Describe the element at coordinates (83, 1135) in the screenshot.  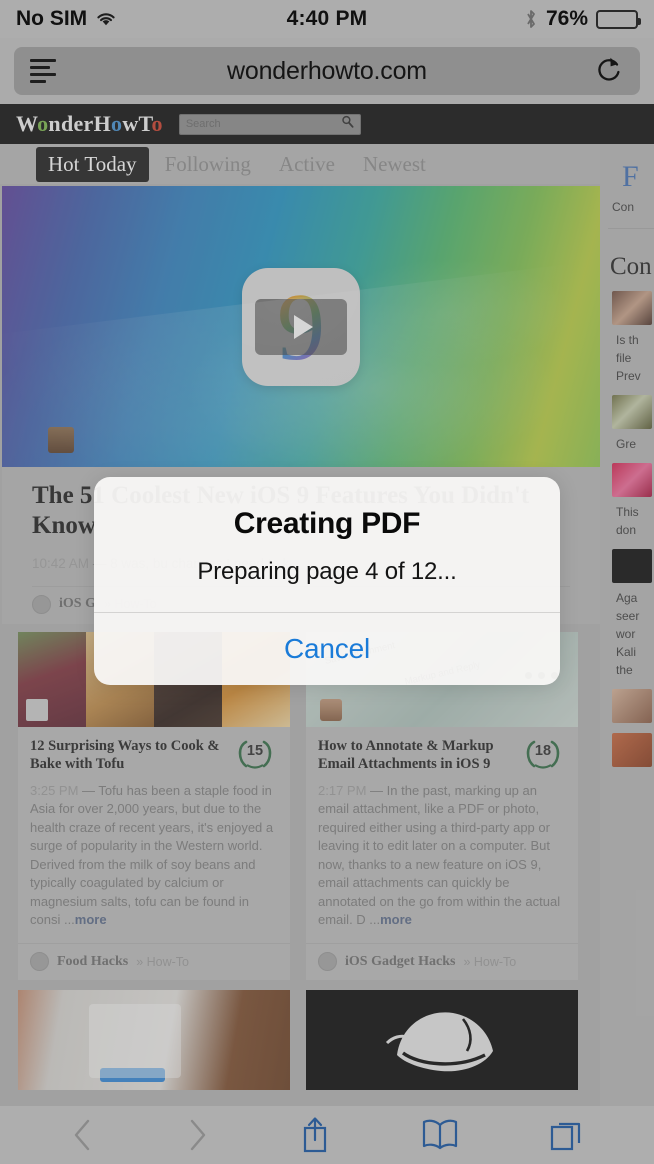
I see `back-chevron-icon` at that location.